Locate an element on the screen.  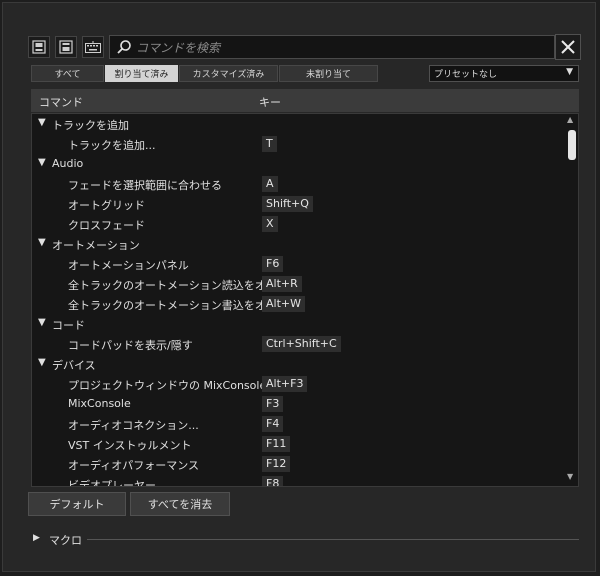
command-group: ▼ Audio is located at coordinates (299, 164).